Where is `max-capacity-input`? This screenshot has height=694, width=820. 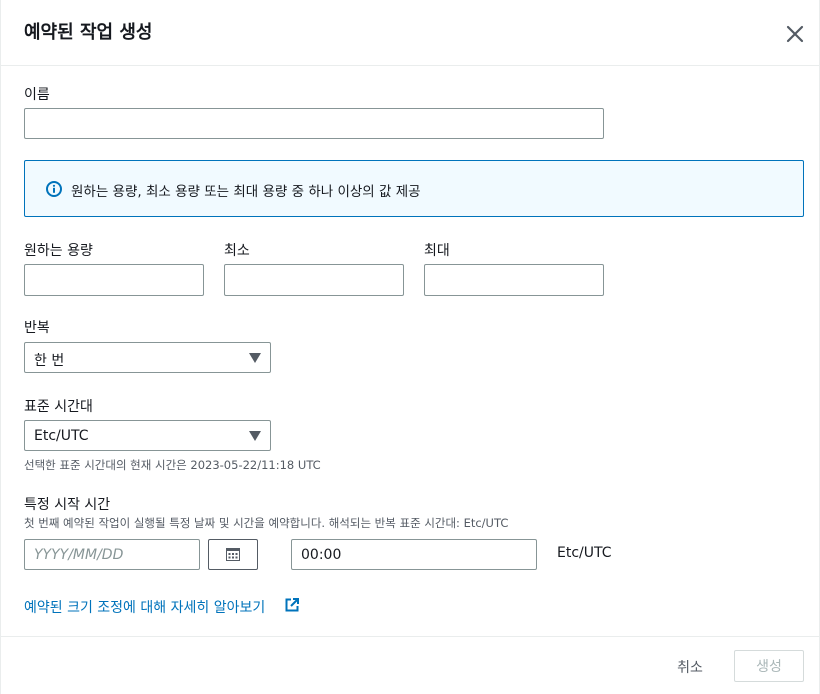
max-capacity-input is located at coordinates (514, 280).